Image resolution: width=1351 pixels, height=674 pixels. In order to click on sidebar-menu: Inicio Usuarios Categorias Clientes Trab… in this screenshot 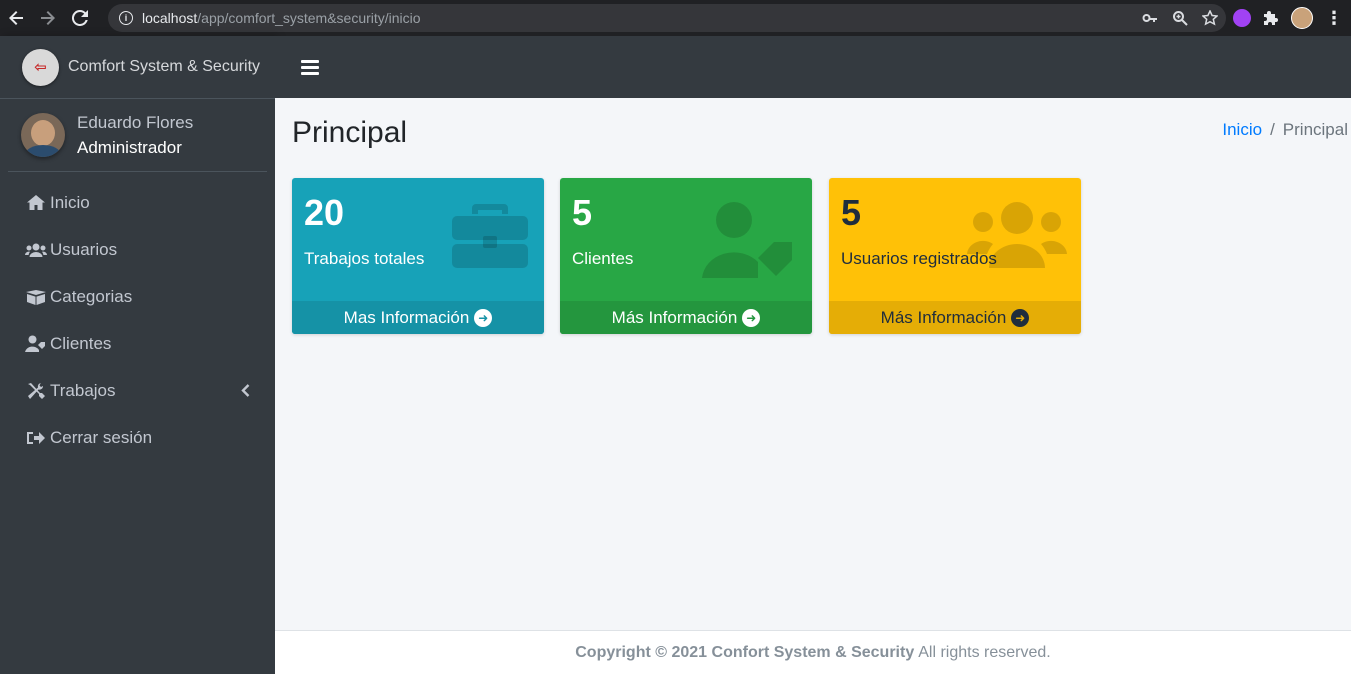, I will do `click(137, 316)`.